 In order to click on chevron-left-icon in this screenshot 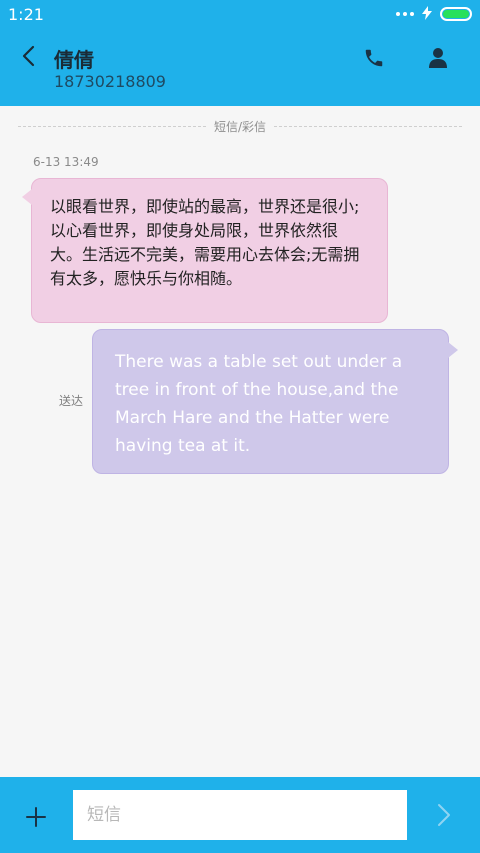, I will do `click(28, 56)`.